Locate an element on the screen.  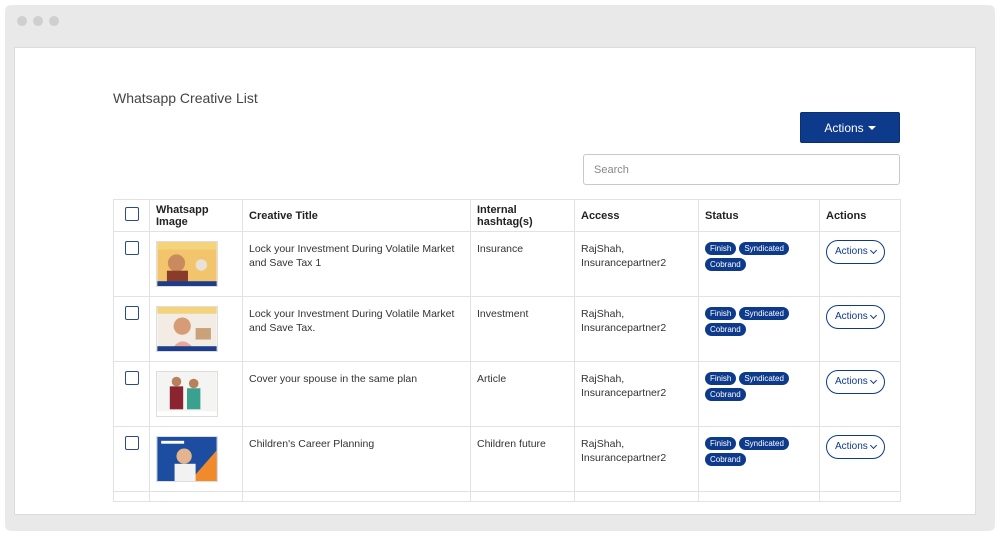
column-header-actions: Actions is located at coordinates (860, 215).